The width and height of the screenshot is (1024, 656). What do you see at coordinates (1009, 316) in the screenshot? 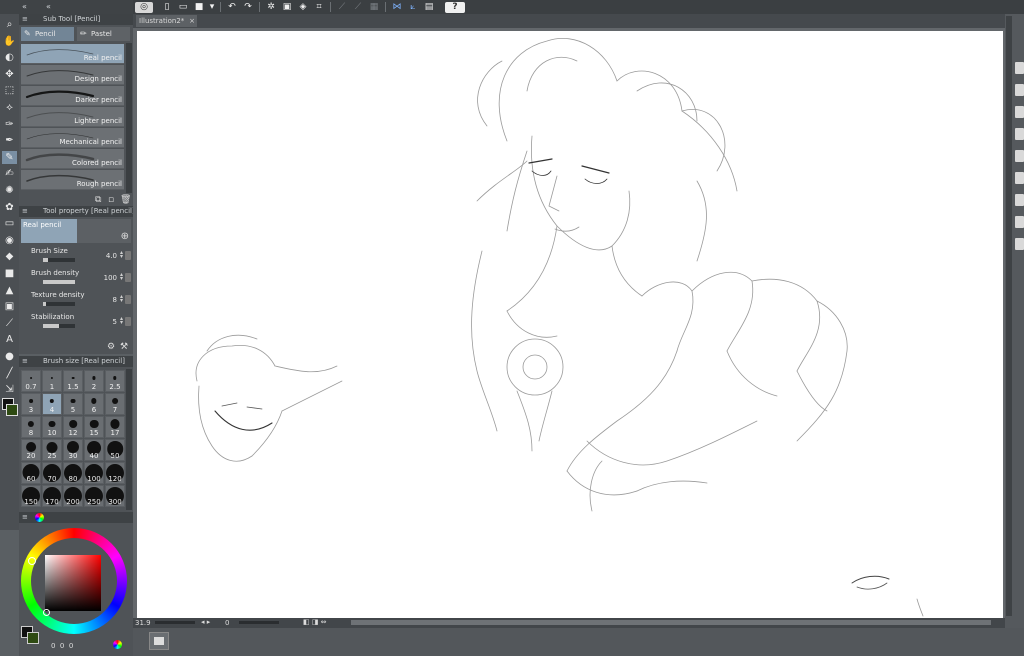
I see `vertical-scrollbar` at bounding box center [1009, 316].